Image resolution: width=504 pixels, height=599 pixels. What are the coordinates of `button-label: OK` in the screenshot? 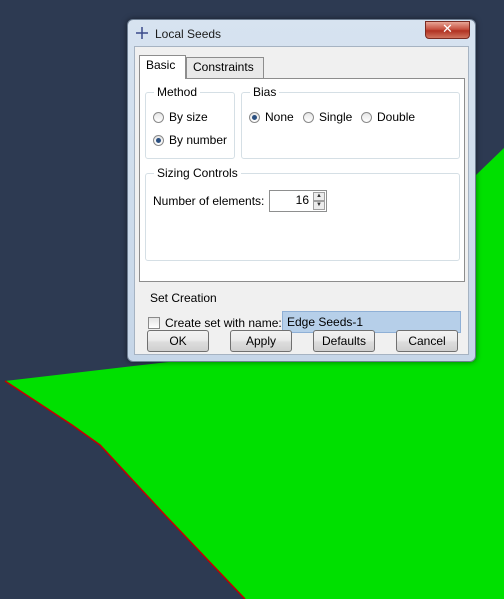 It's located at (178, 341).